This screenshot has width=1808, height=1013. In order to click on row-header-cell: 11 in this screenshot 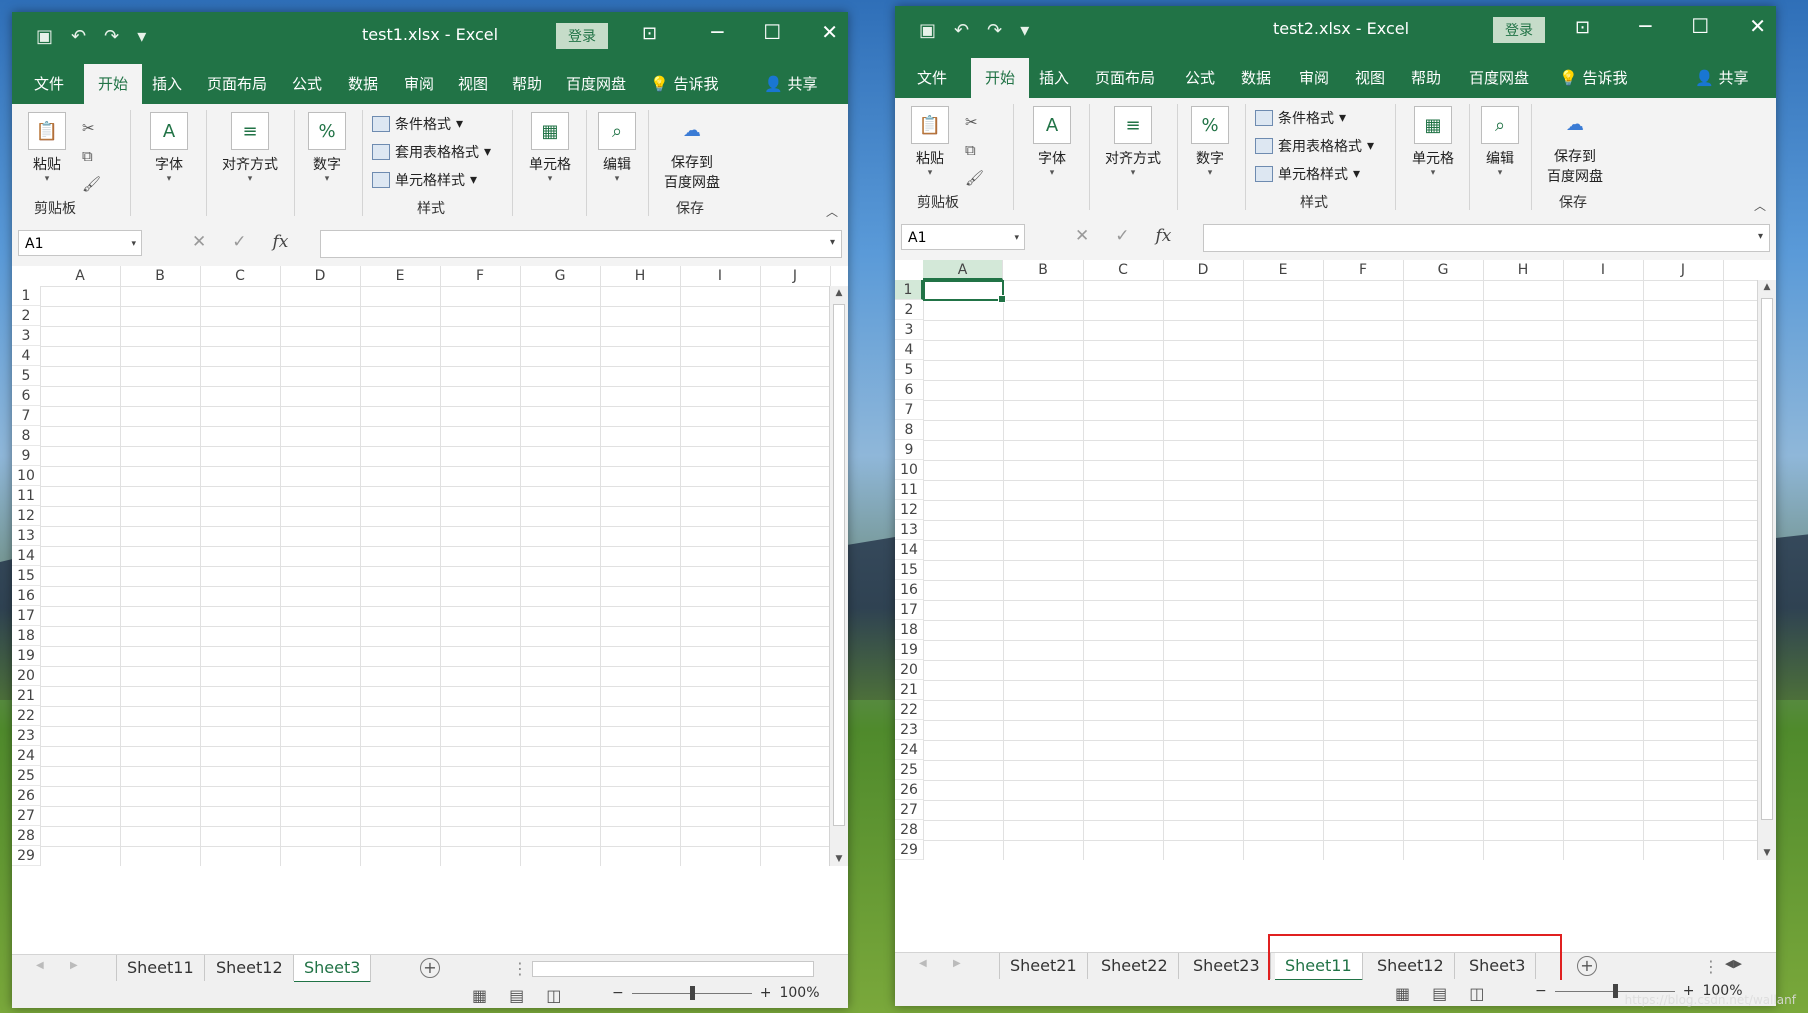, I will do `click(909, 490)`.